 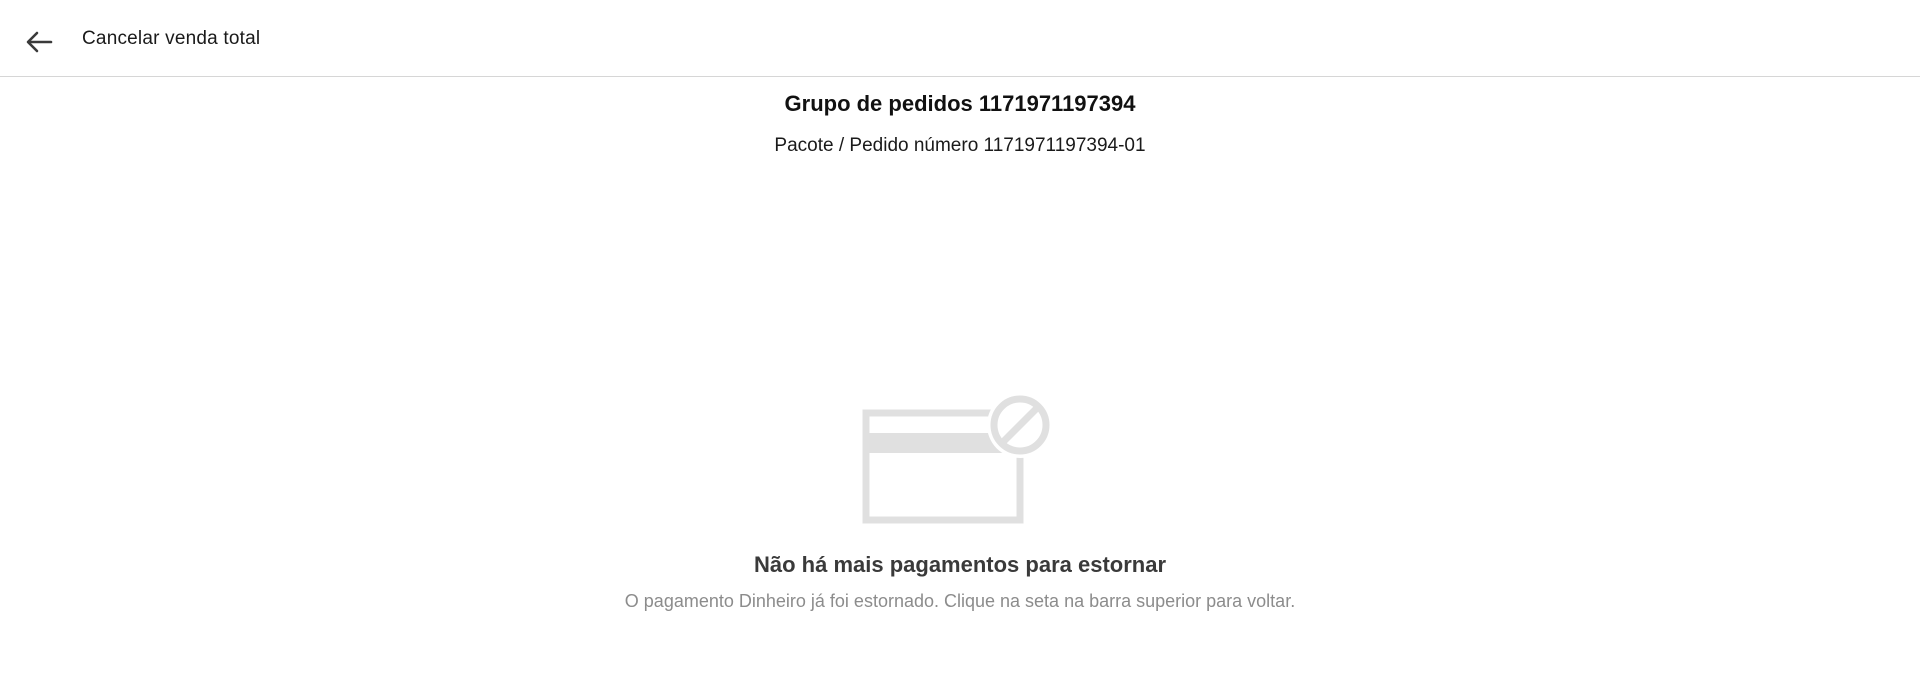 I want to click on back-button, so click(x=39, y=42).